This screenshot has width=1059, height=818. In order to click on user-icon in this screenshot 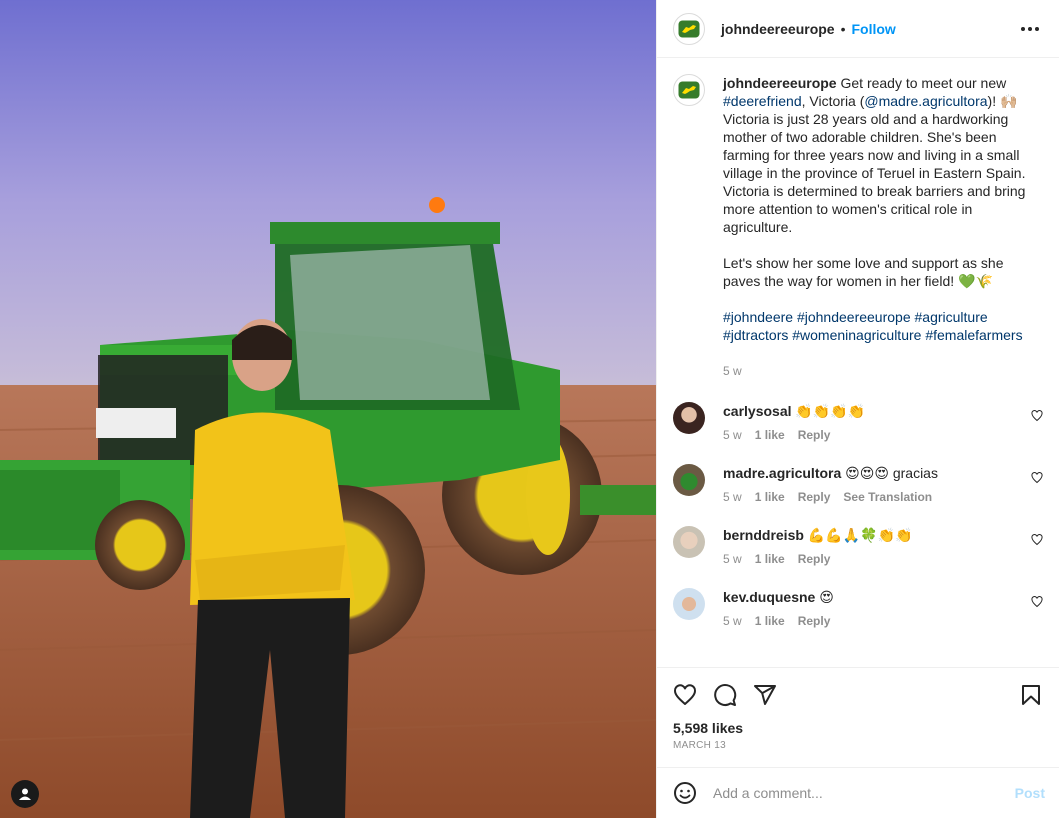, I will do `click(25, 794)`.